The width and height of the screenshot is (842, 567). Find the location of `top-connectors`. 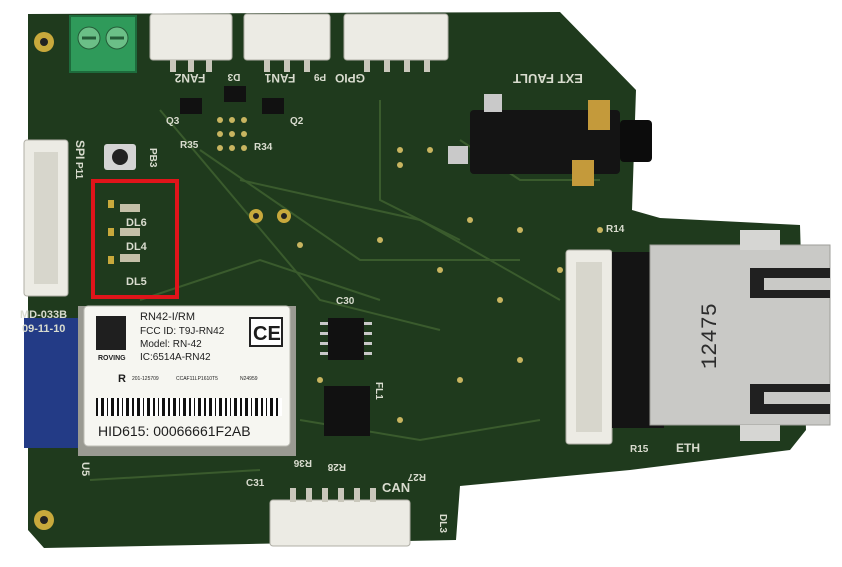

top-connectors is located at coordinates (299, 37).